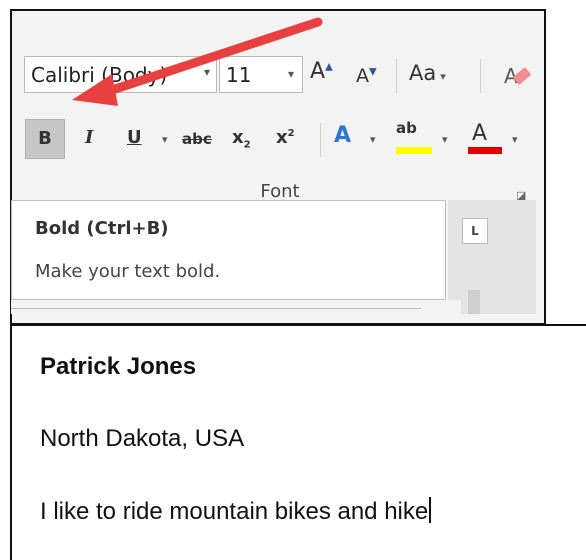 This screenshot has height=560, width=586. I want to click on tab-selector-icon: L, so click(475, 231).